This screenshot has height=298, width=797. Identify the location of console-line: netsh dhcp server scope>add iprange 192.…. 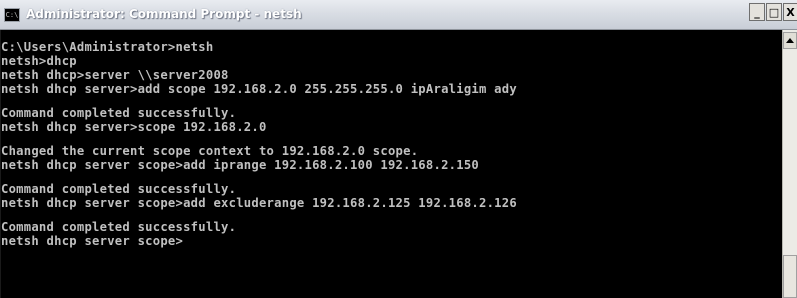
(240, 165).